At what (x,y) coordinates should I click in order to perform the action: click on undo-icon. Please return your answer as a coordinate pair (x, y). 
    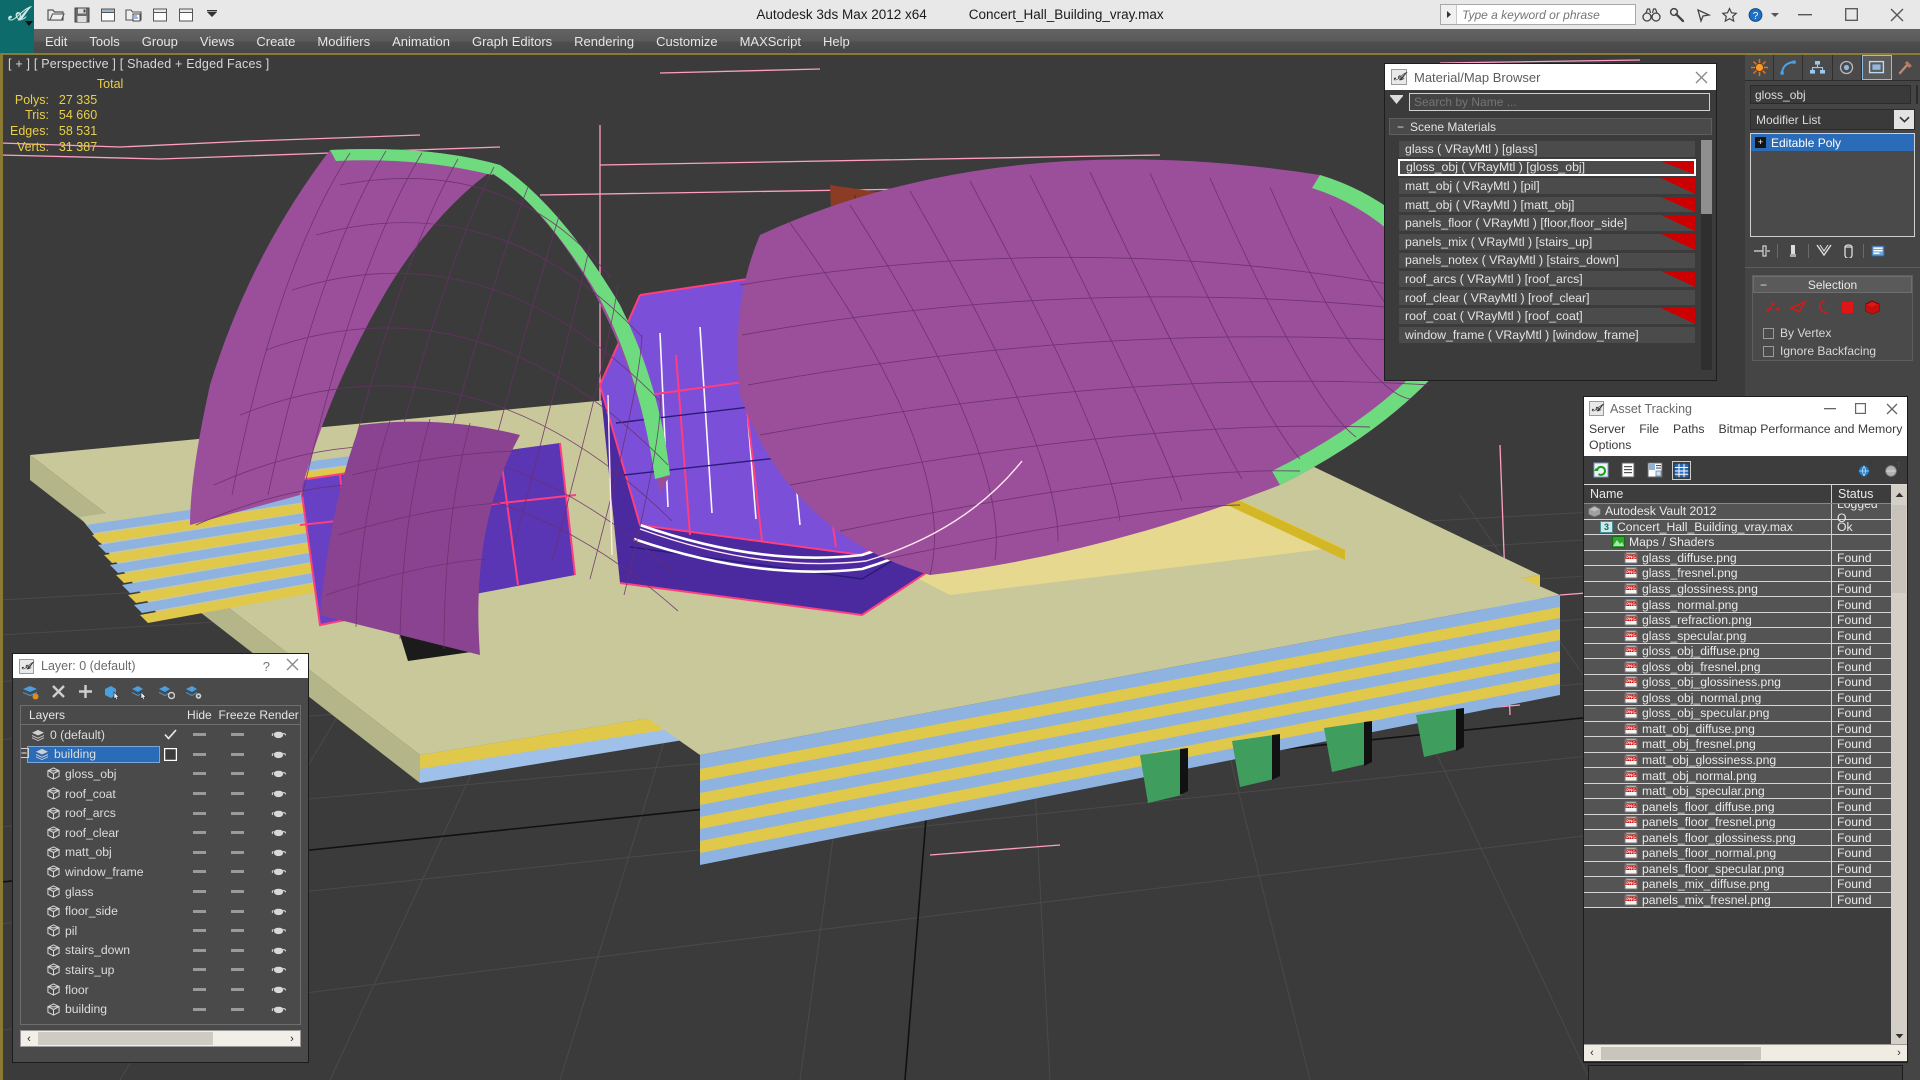
    Looking at the image, I should click on (160, 14).